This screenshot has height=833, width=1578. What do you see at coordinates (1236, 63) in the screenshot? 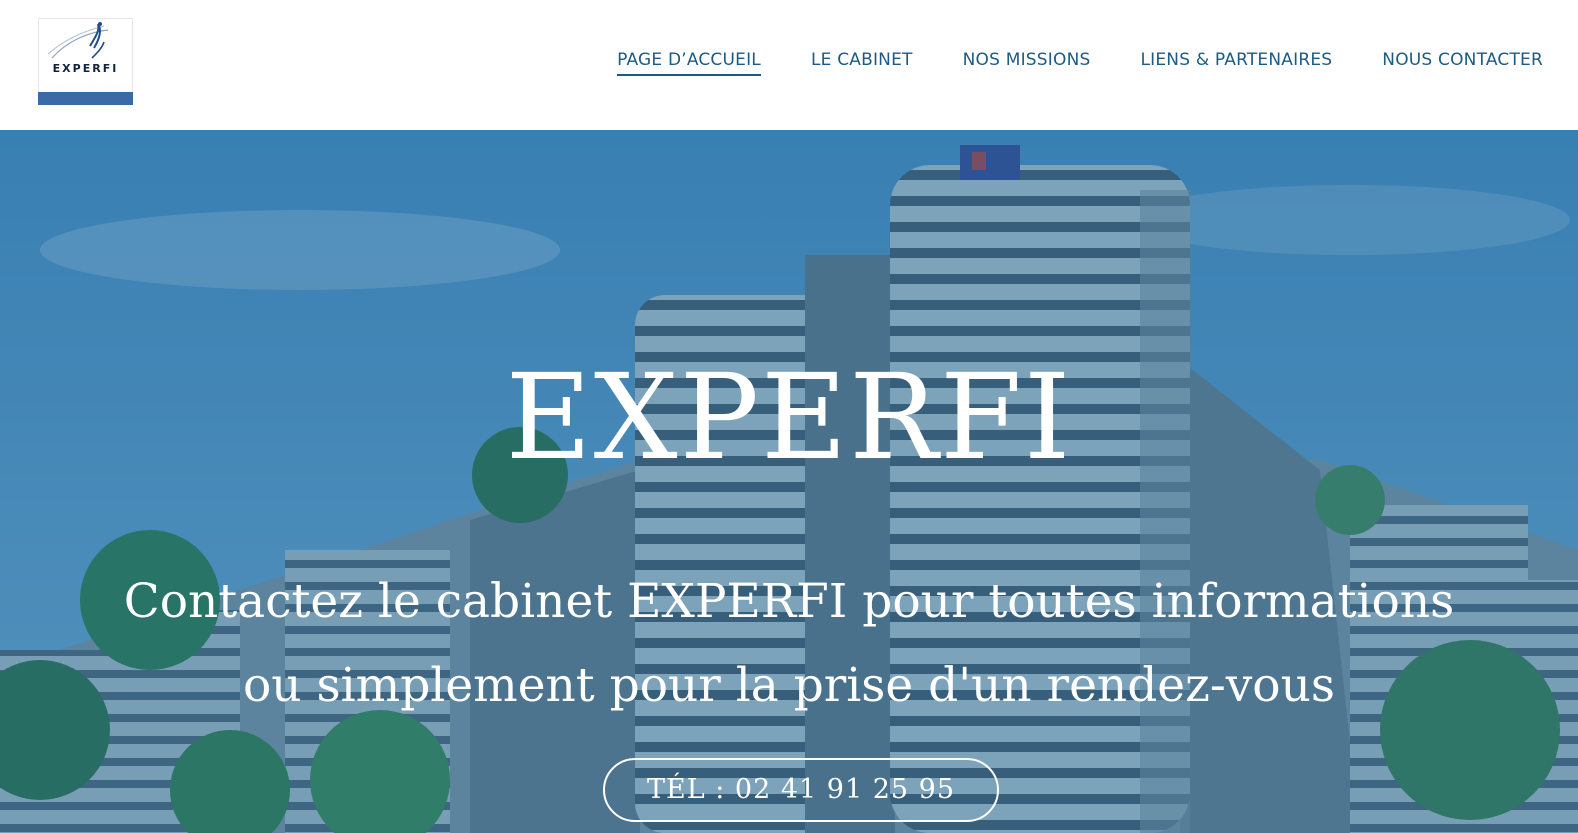
I see `nav-item-liens-partenaires: LIENS & PARTENAIRES` at bounding box center [1236, 63].